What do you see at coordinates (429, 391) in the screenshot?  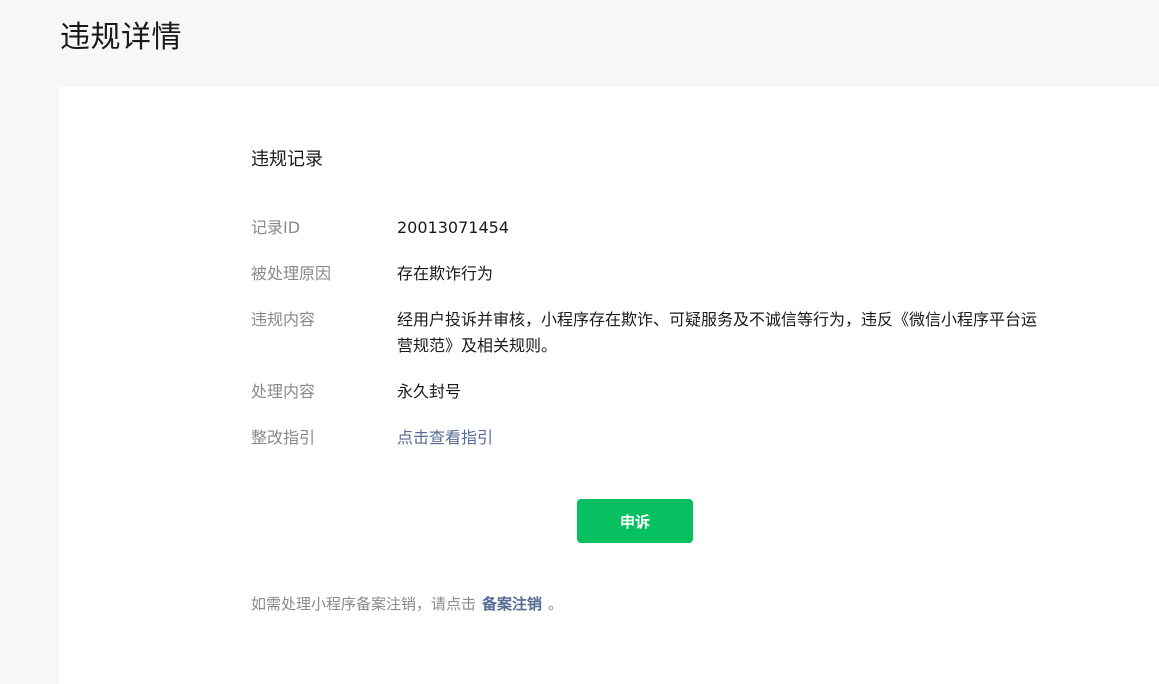 I see `penalty-value: 永久封号` at bounding box center [429, 391].